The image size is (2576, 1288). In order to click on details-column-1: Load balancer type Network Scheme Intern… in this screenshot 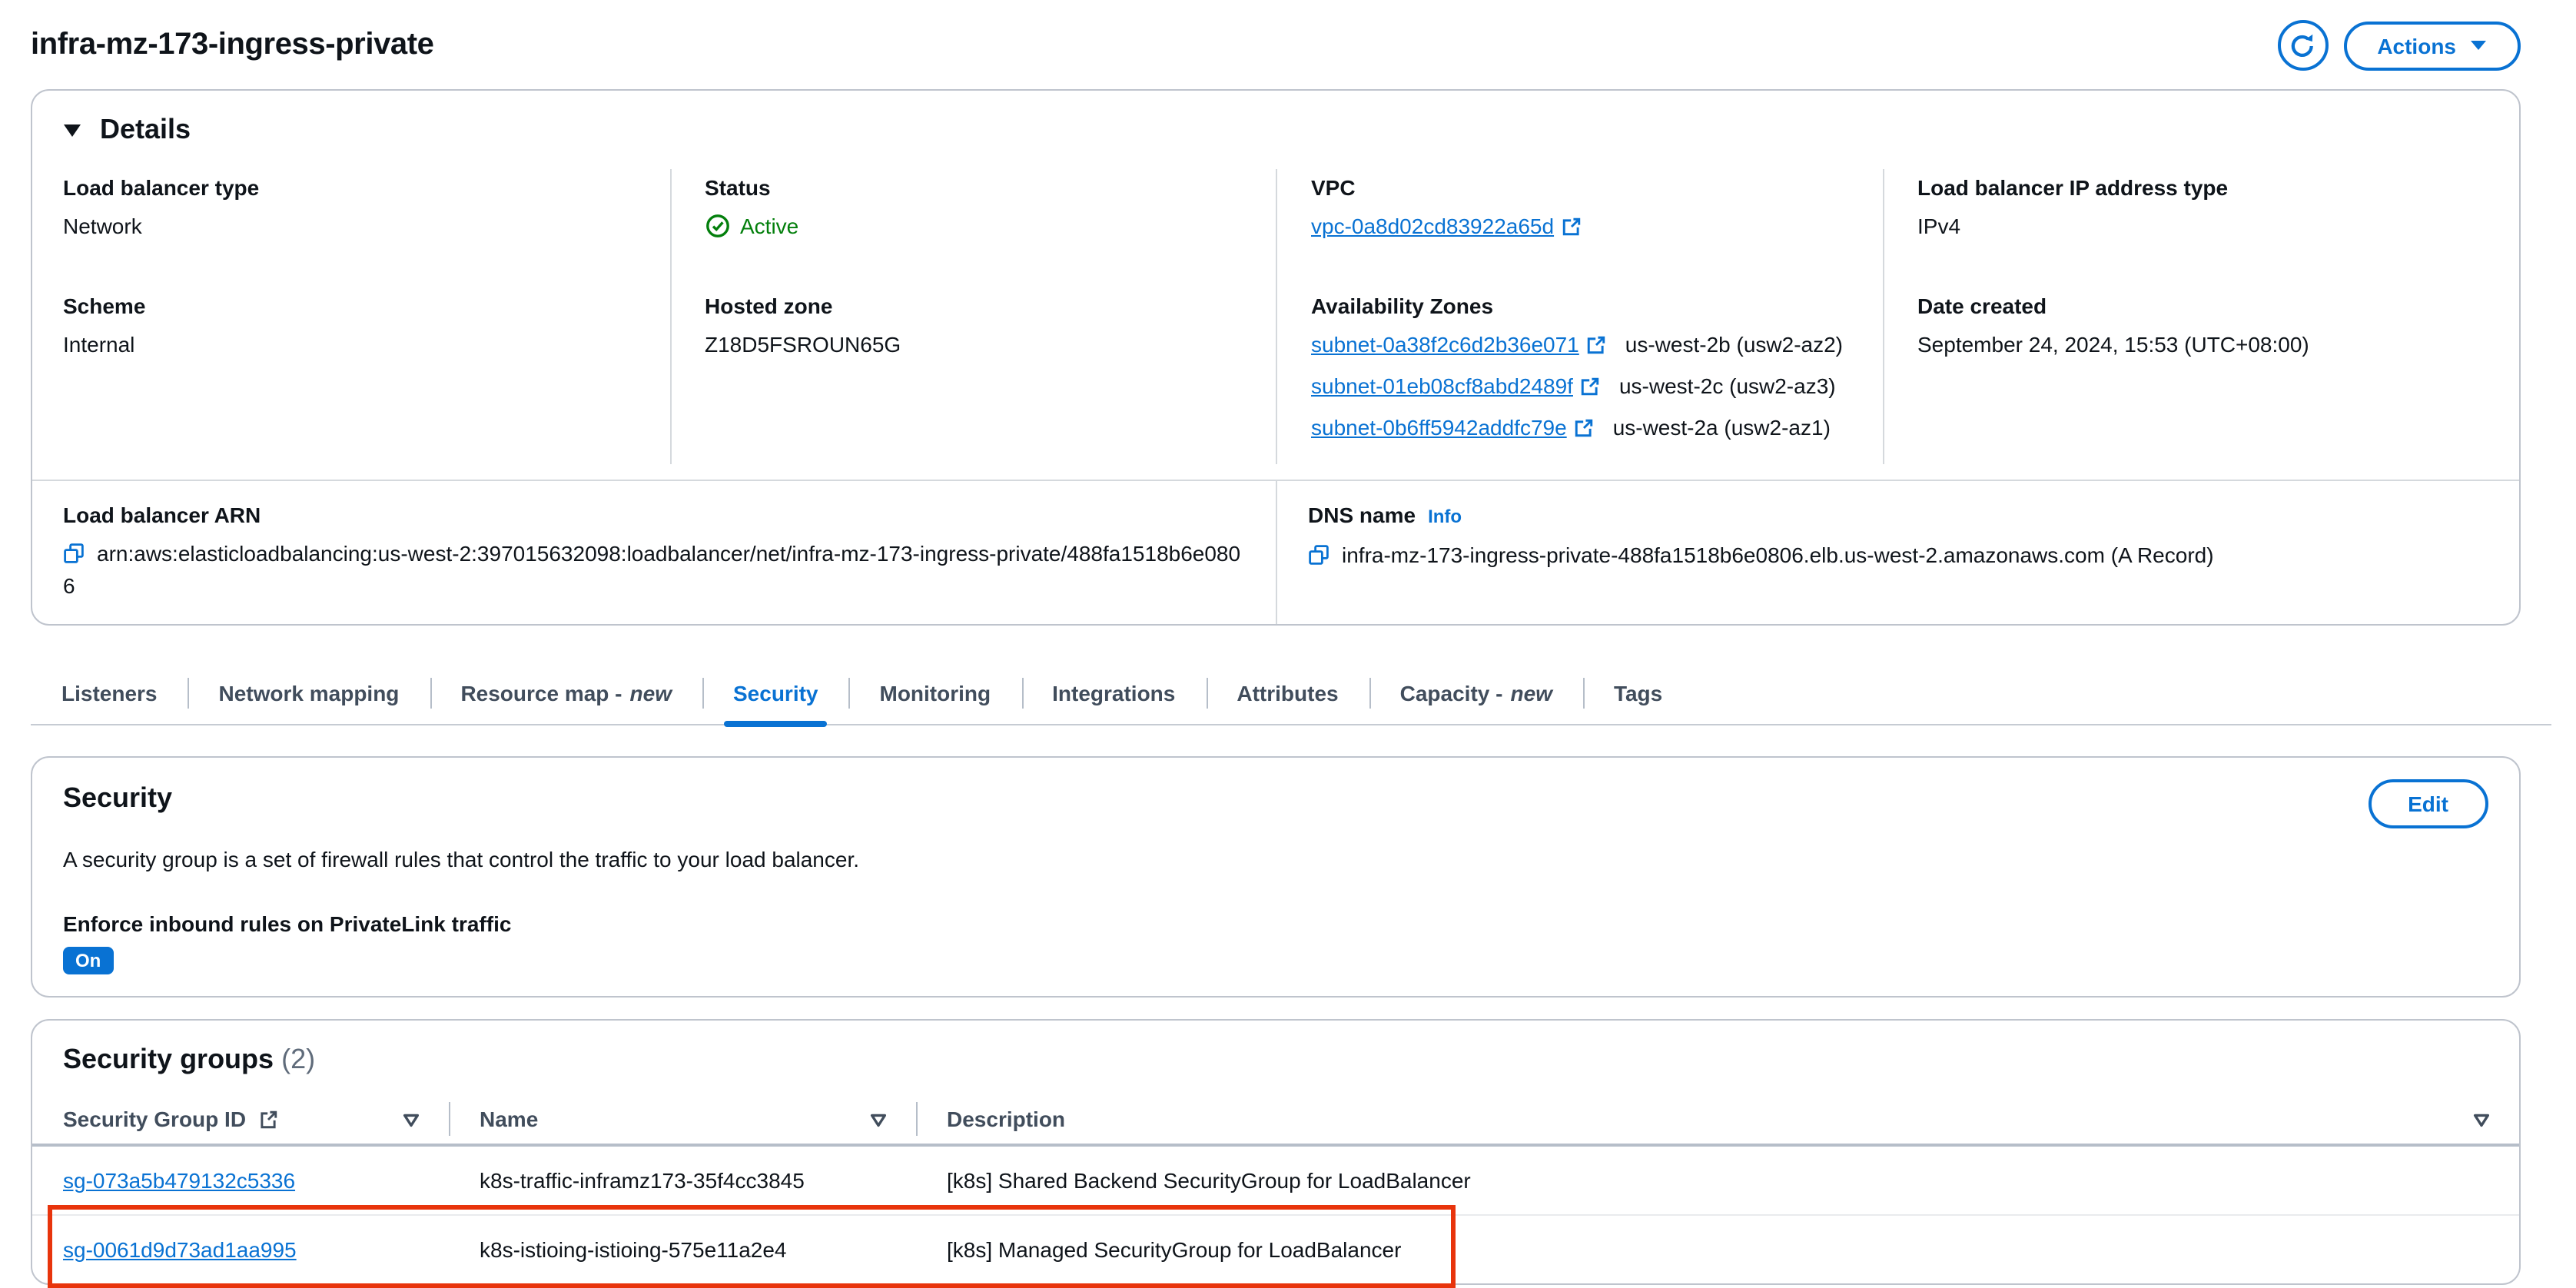, I will do `click(366, 316)`.